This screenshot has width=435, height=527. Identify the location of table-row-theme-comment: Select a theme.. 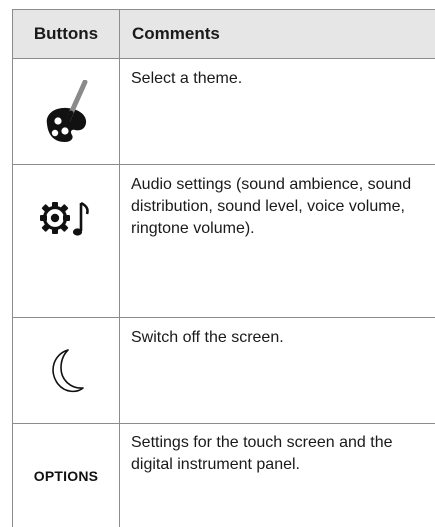
(187, 78).